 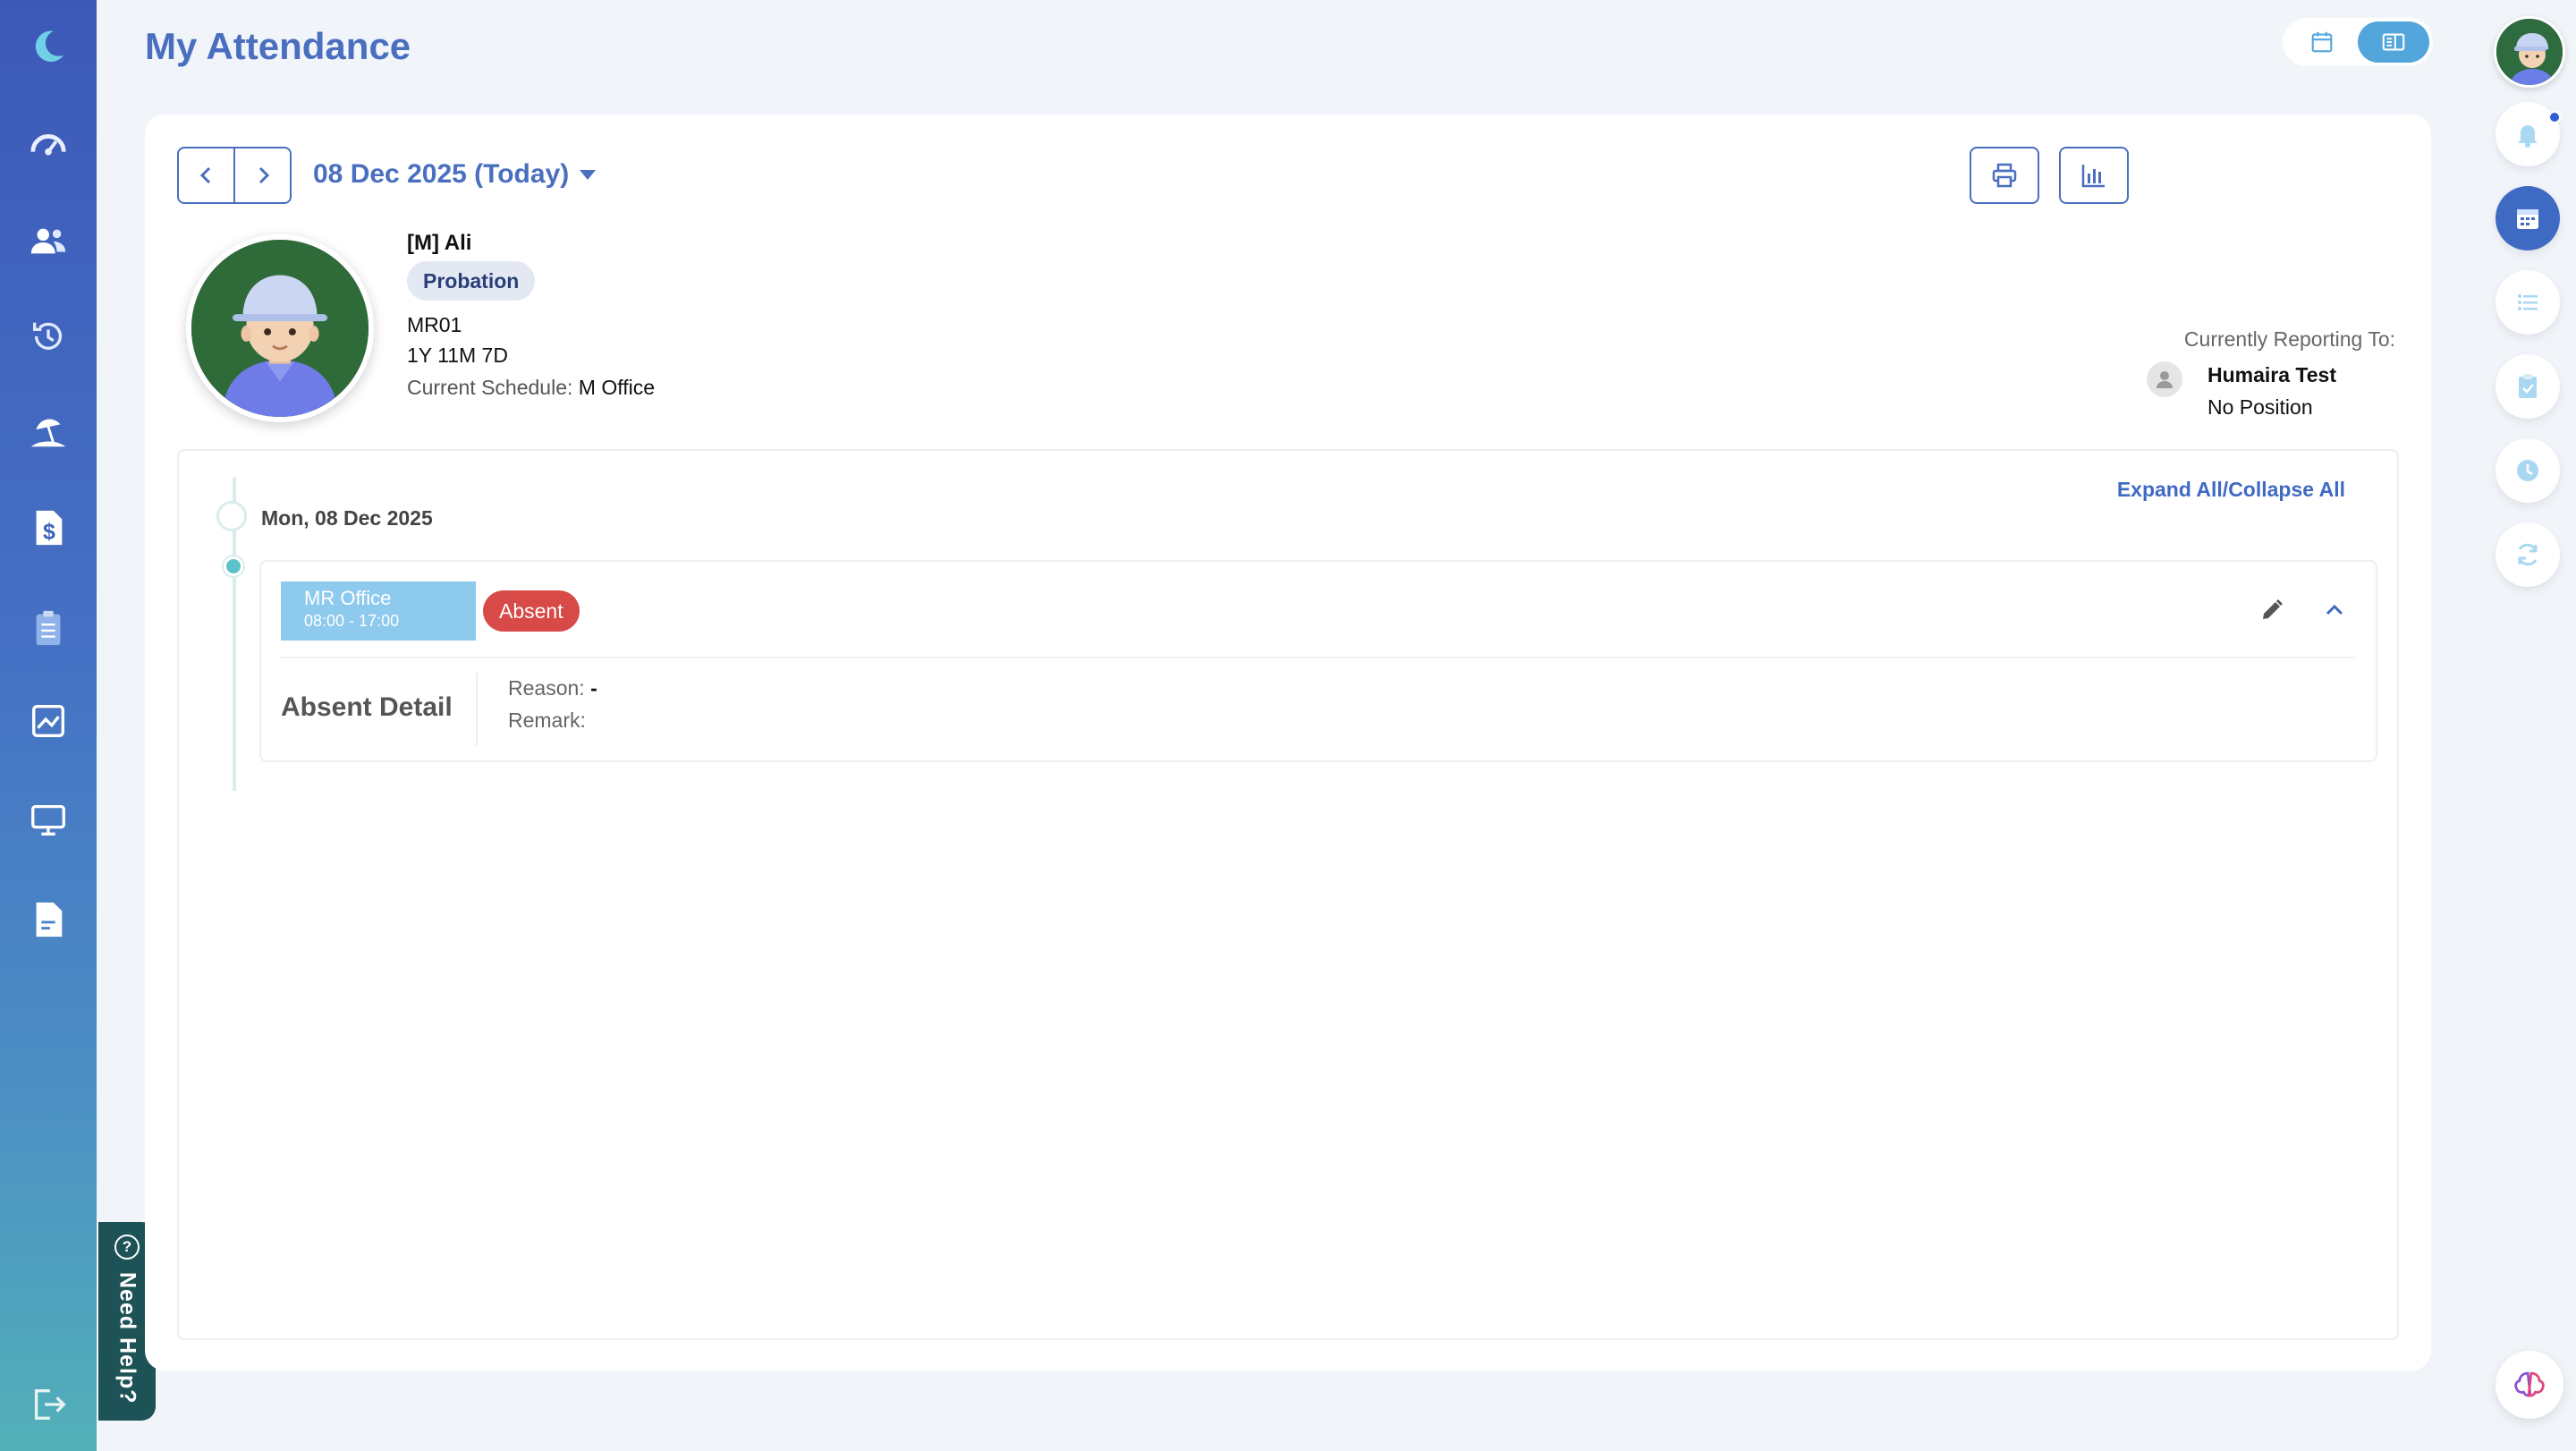 What do you see at coordinates (471, 281) in the screenshot?
I see `status-badge: Probation` at bounding box center [471, 281].